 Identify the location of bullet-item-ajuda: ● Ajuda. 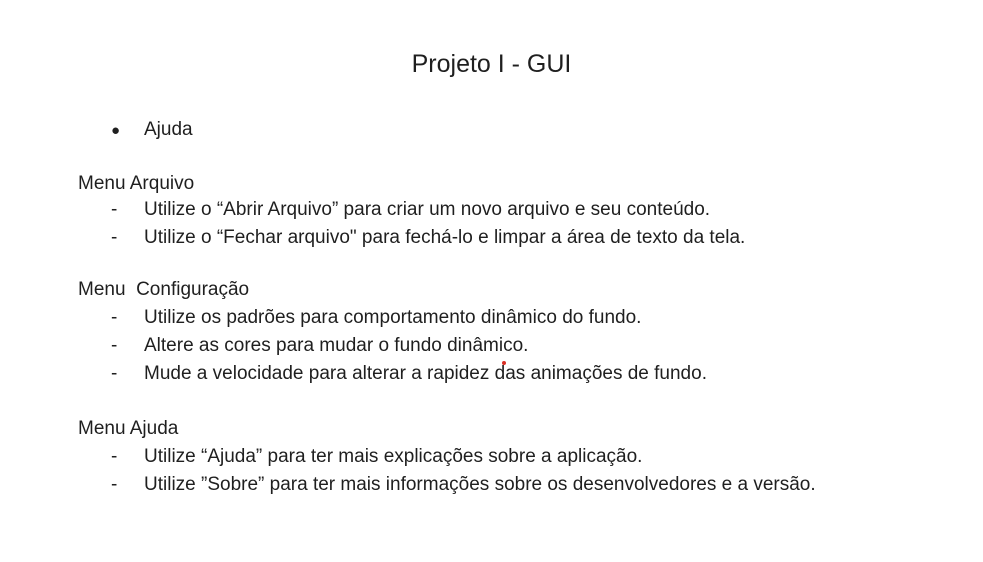
(152, 130).